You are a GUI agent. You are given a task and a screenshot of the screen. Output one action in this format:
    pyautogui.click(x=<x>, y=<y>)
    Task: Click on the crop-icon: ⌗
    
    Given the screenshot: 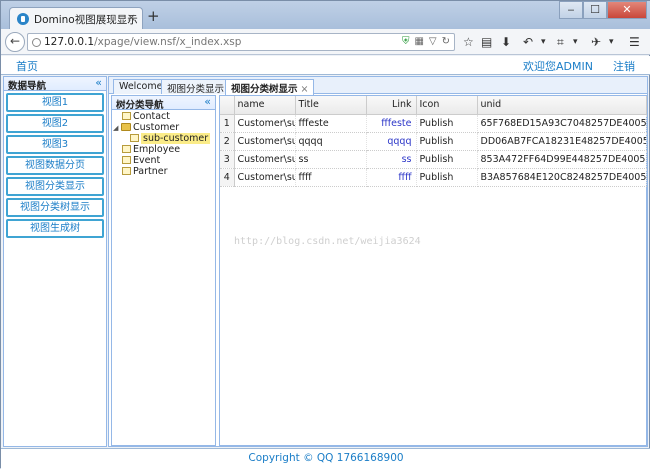 What is the action you would take?
    pyautogui.click(x=560, y=42)
    